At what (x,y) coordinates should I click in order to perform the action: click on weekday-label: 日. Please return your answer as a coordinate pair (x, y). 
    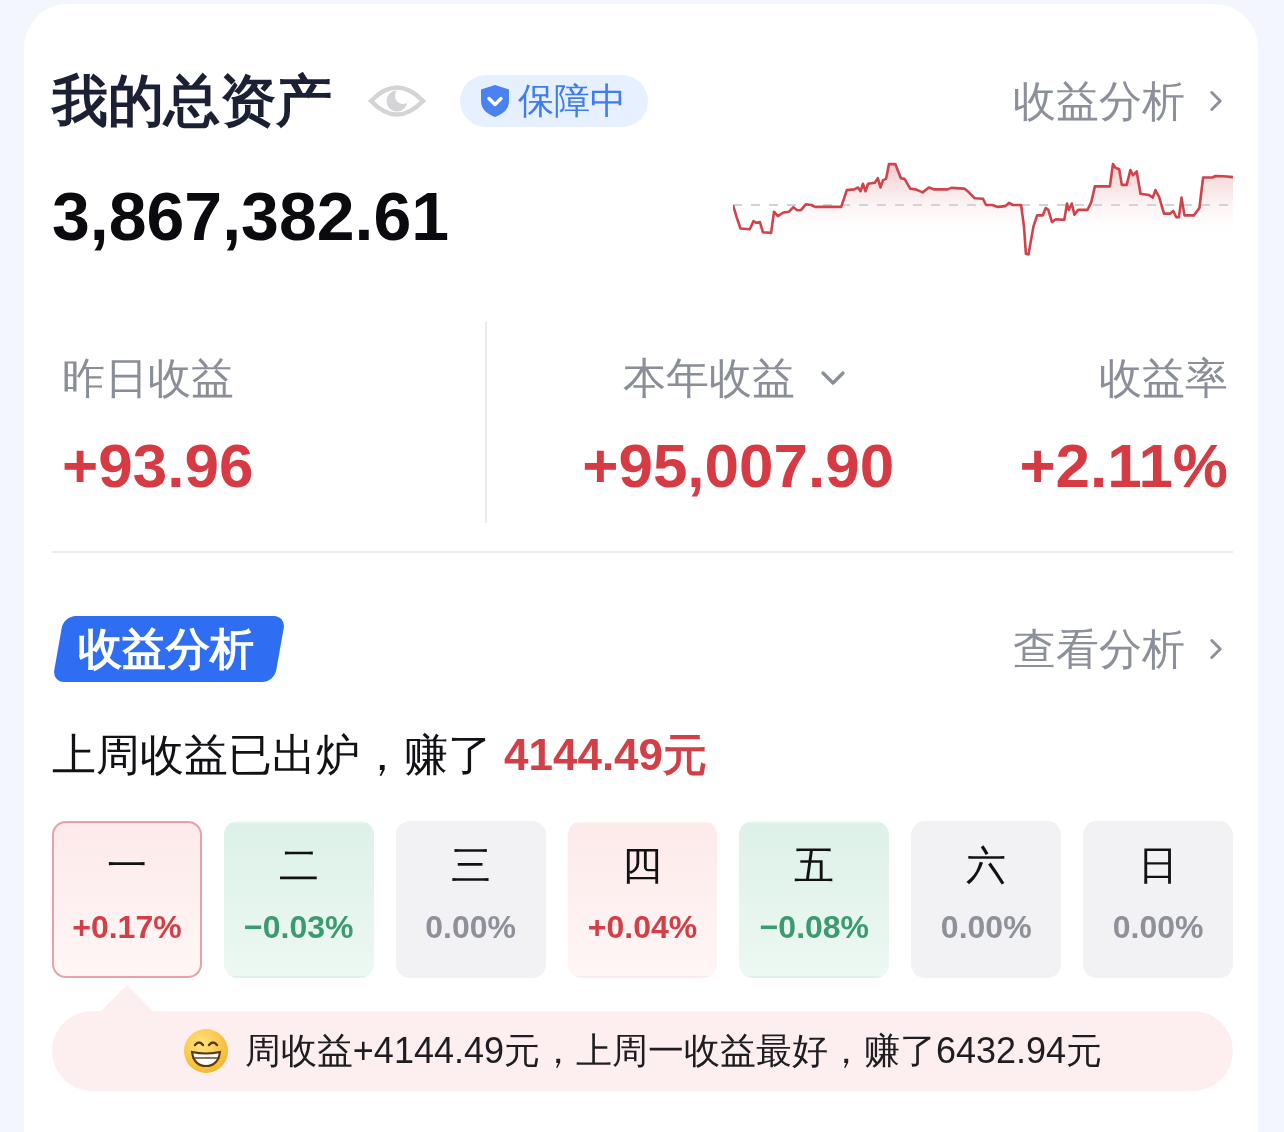
    Looking at the image, I should click on (1158, 865).